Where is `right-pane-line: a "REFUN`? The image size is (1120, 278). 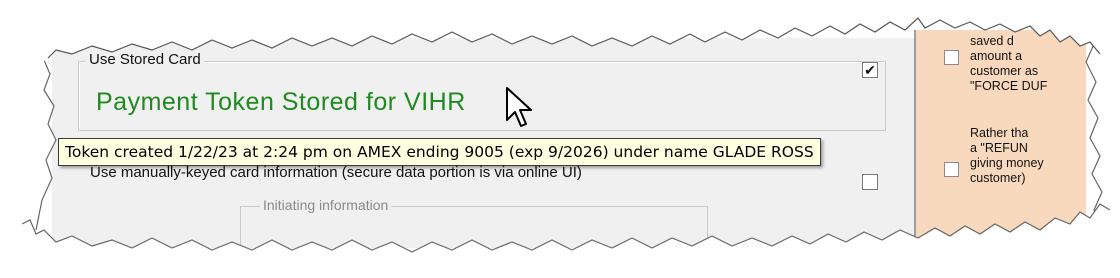 right-pane-line: a "REFUN is located at coordinates (999, 148).